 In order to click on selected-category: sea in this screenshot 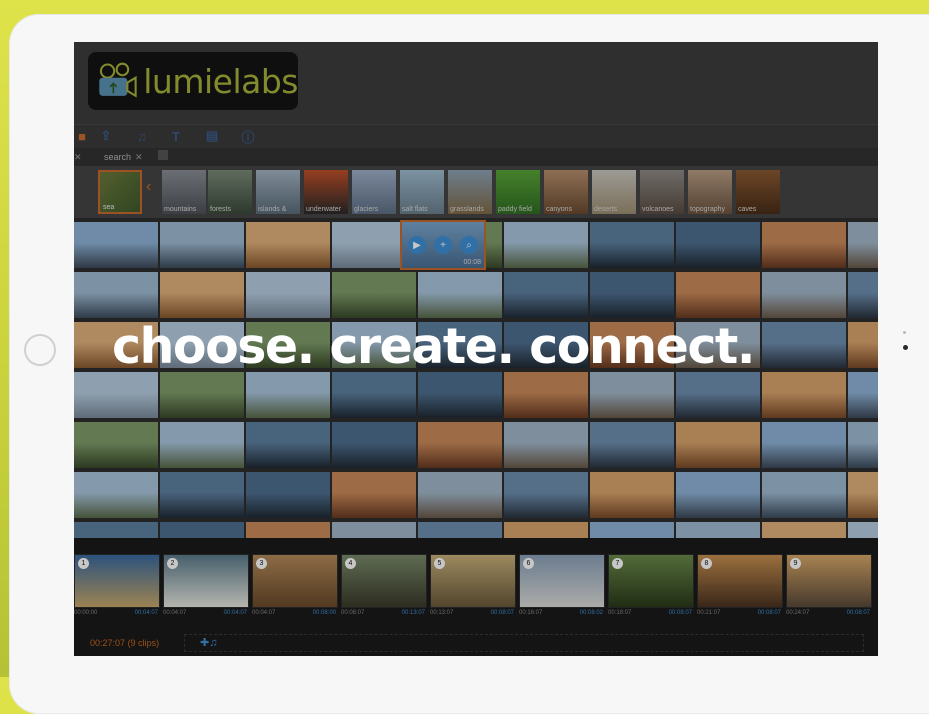, I will do `click(120, 192)`.